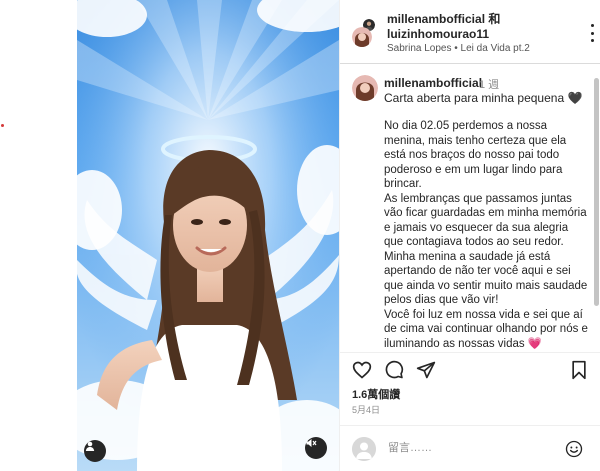 Image resolution: width=600 pixels, height=471 pixels. I want to click on caption-title: Carta aberta para minha pequena 🖤, so click(483, 98).